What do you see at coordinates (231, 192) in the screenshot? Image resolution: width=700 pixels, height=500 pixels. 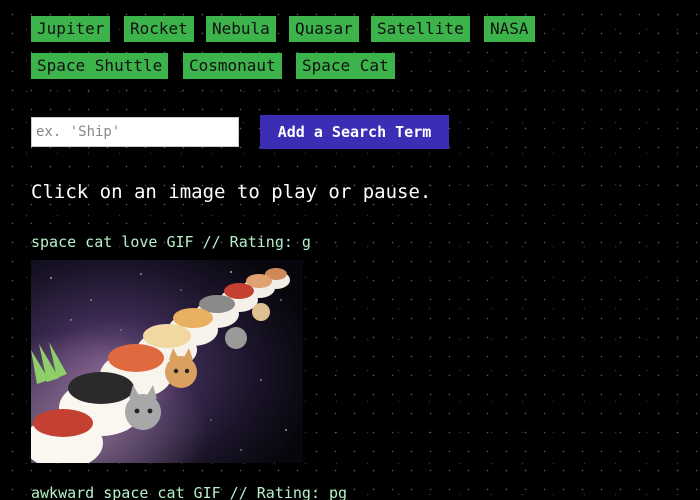 I see `instructions-text: Click on an image to play or pause.` at bounding box center [231, 192].